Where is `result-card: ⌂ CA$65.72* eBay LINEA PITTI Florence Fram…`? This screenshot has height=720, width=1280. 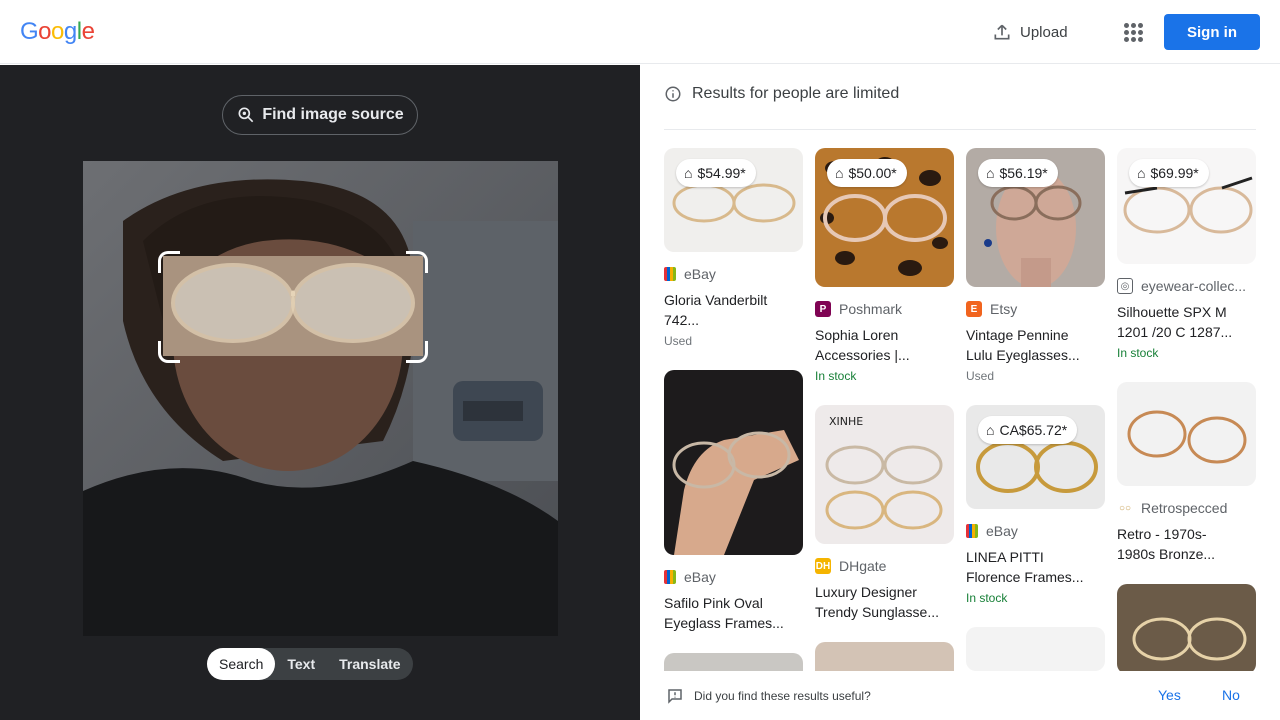 result-card: ⌂ CA$65.72* eBay LINEA PITTI Florence Fram… is located at coordinates (1035, 505).